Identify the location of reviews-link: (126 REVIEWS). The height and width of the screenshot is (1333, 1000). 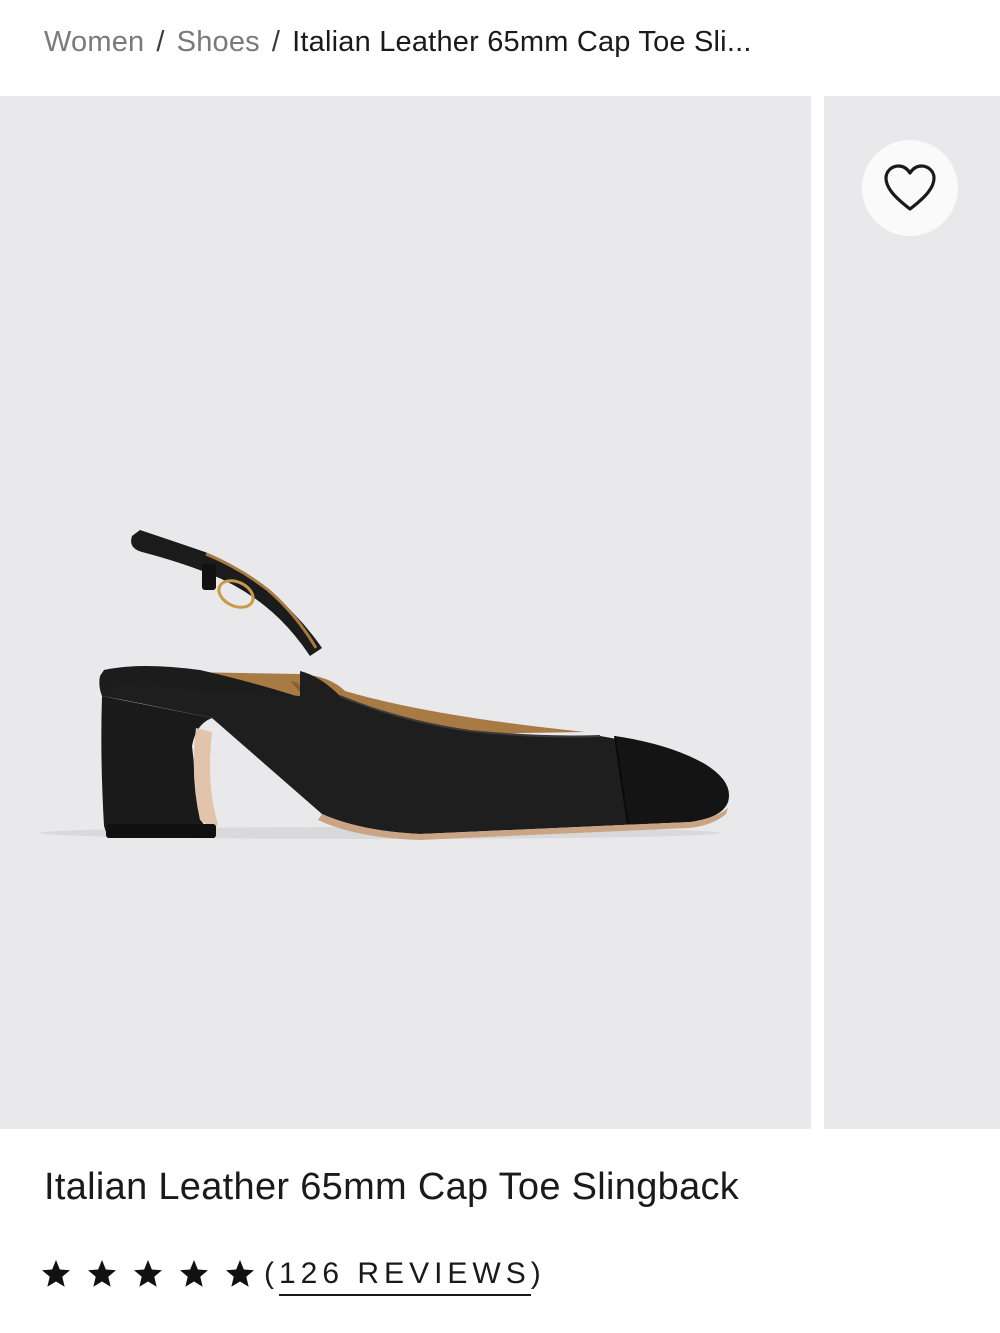
(405, 1276).